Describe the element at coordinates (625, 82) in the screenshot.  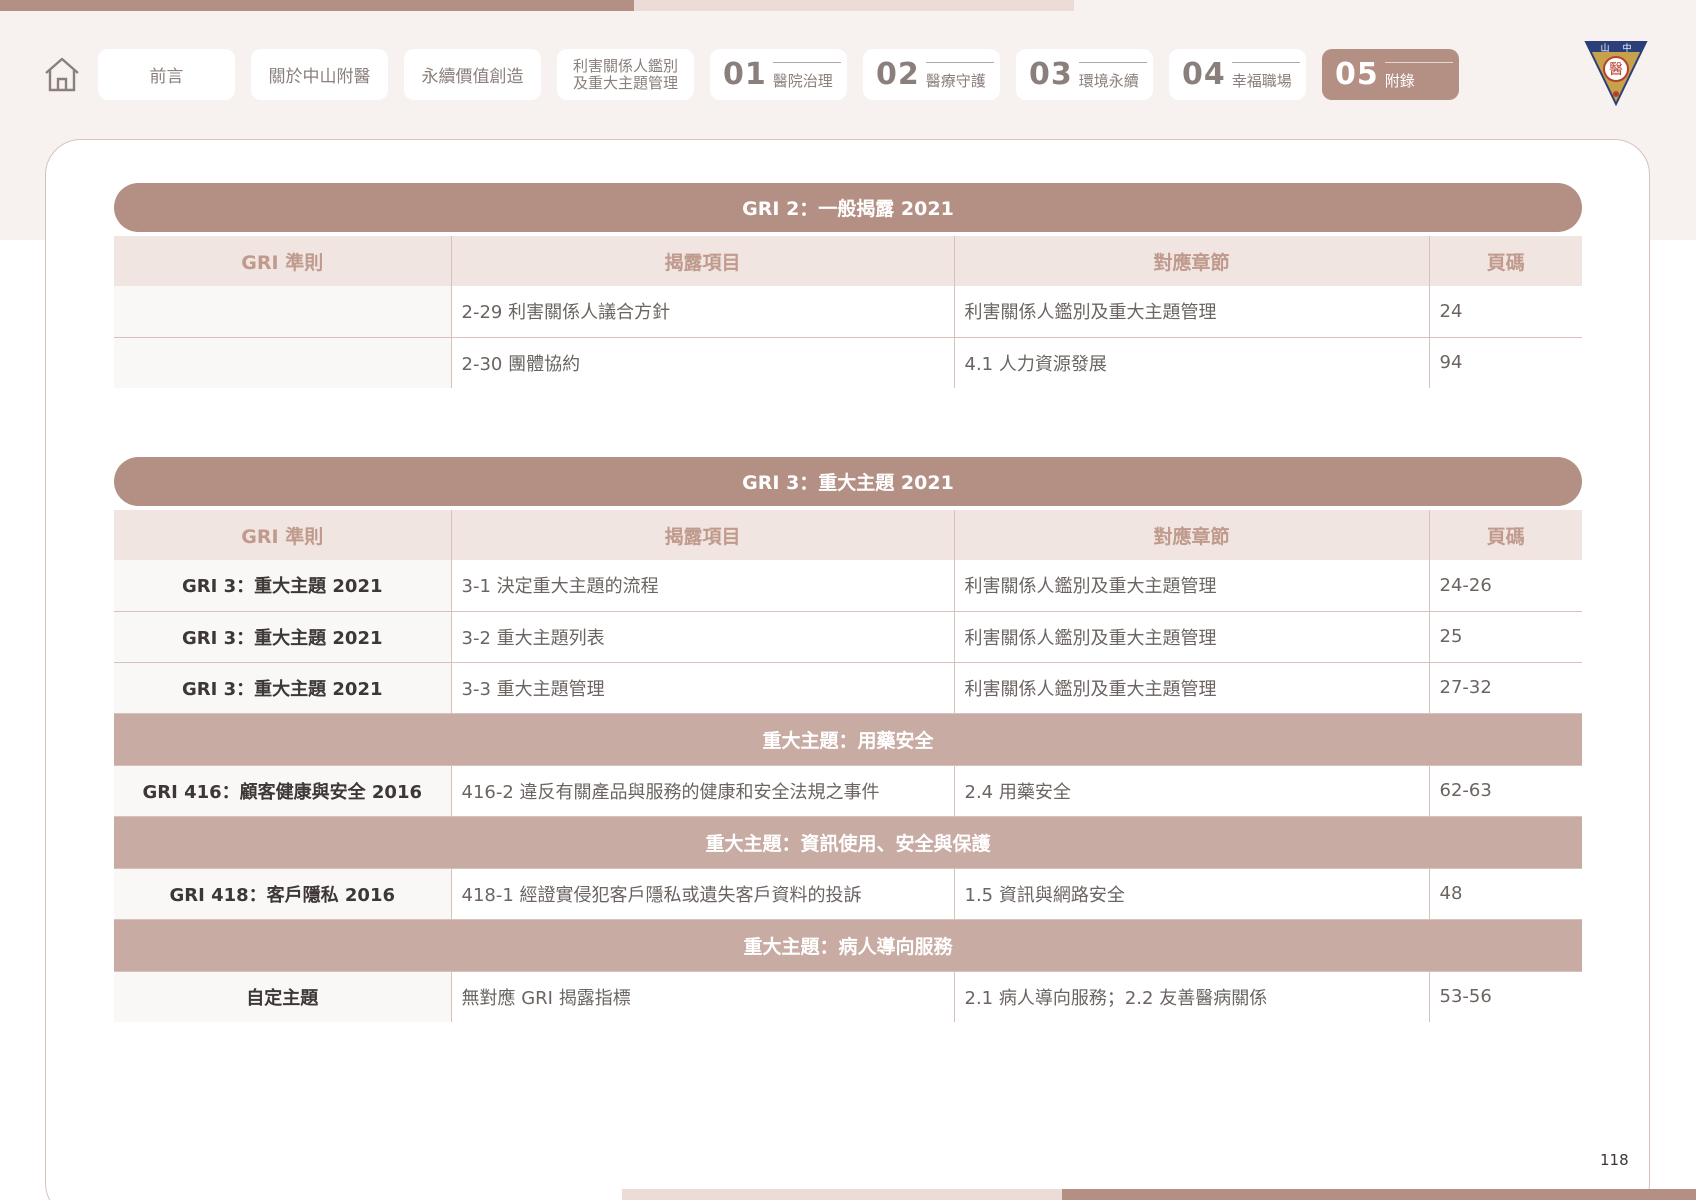
I see `nav-label-line2: 及重大主題管理` at that location.